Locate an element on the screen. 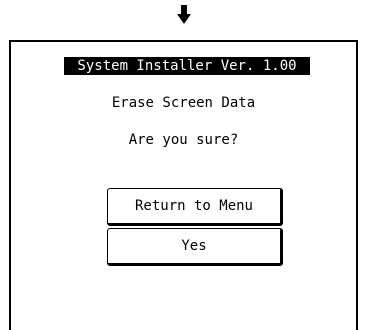 This screenshot has height=330, width=368. yes-button: Yes is located at coordinates (195, 247).